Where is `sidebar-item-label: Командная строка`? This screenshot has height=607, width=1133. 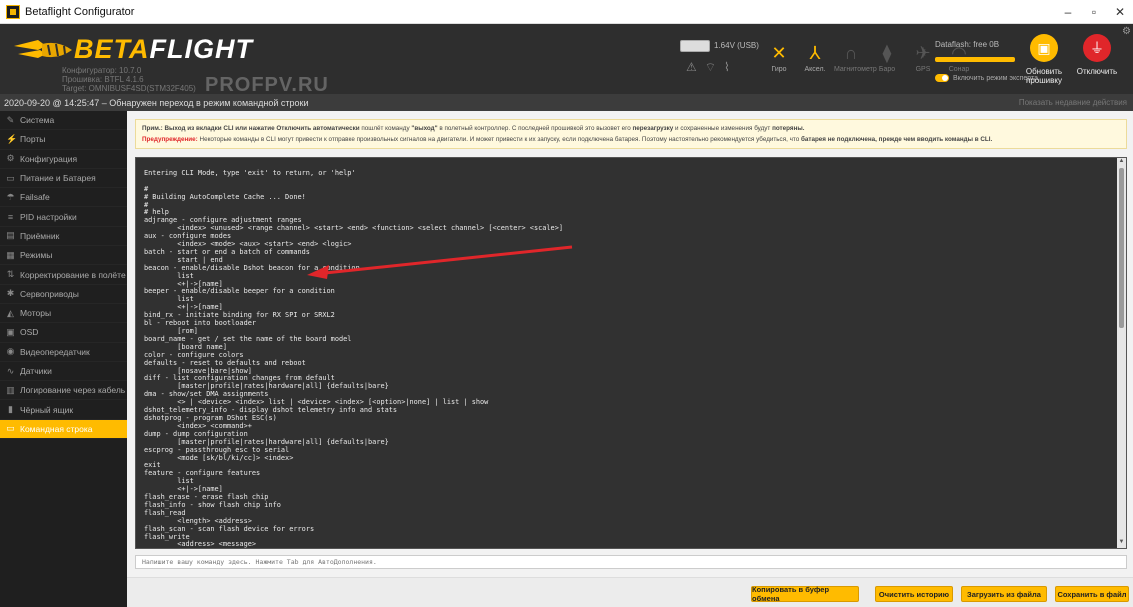
sidebar-item-label: Командная строка is located at coordinates (56, 428).